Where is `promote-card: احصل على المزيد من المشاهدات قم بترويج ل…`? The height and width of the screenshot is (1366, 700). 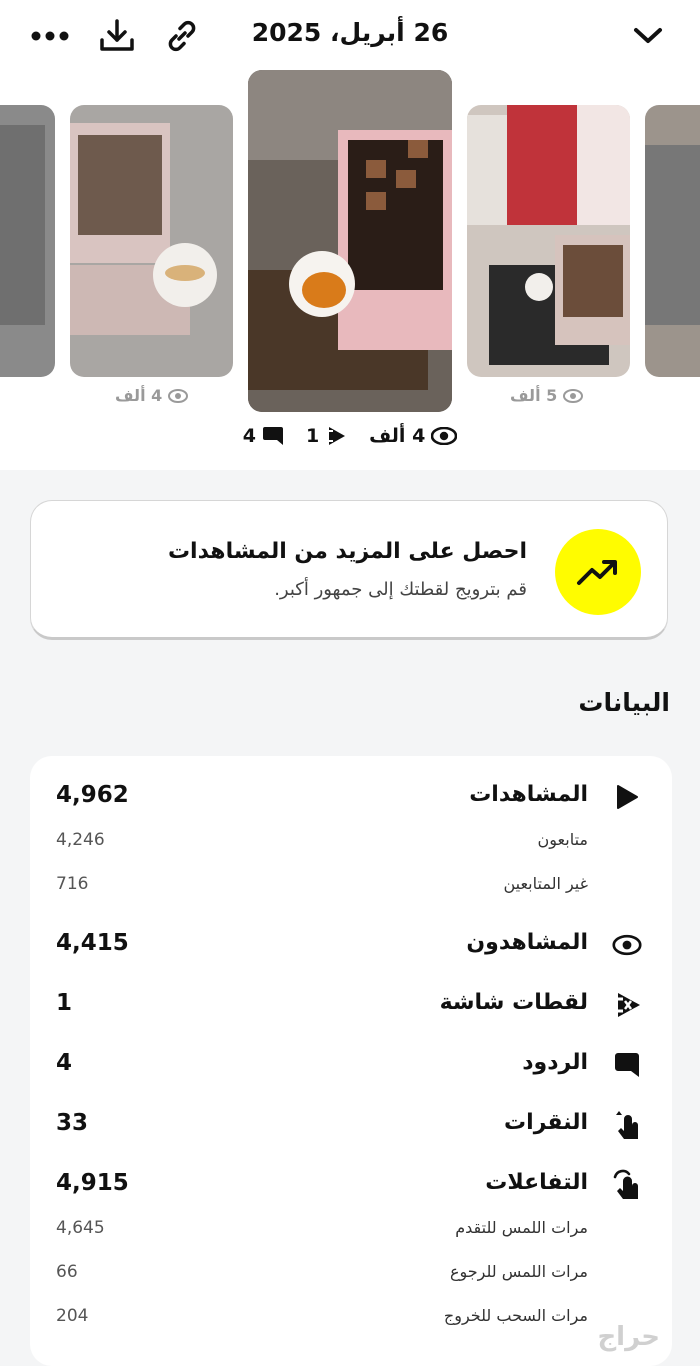 promote-card: احصل على المزيد من المشاهدات قم بترويج ل… is located at coordinates (349, 570).